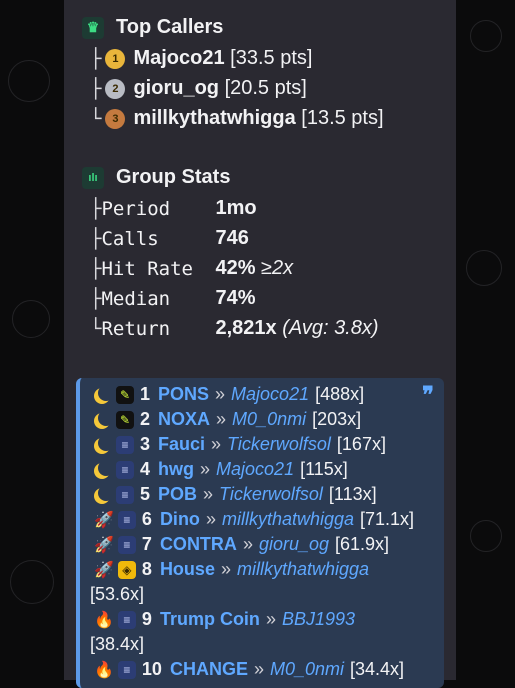 The width and height of the screenshot is (515, 688). I want to click on call-row: 🔥 ≡ 10 CHANGE » M0_0nmi [34.4x], so click(249, 669).